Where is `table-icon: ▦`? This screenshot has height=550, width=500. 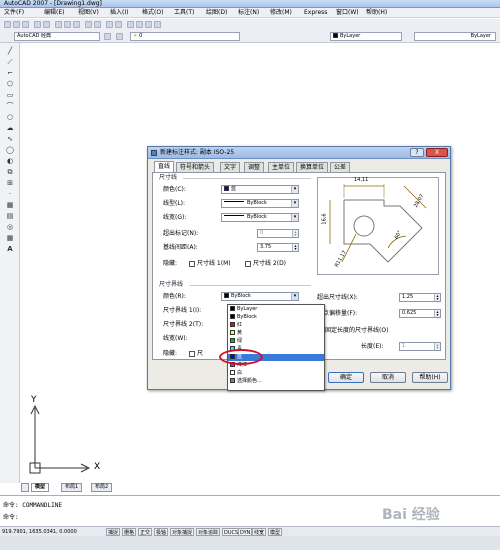 table-icon: ▦ is located at coordinates (10, 238).